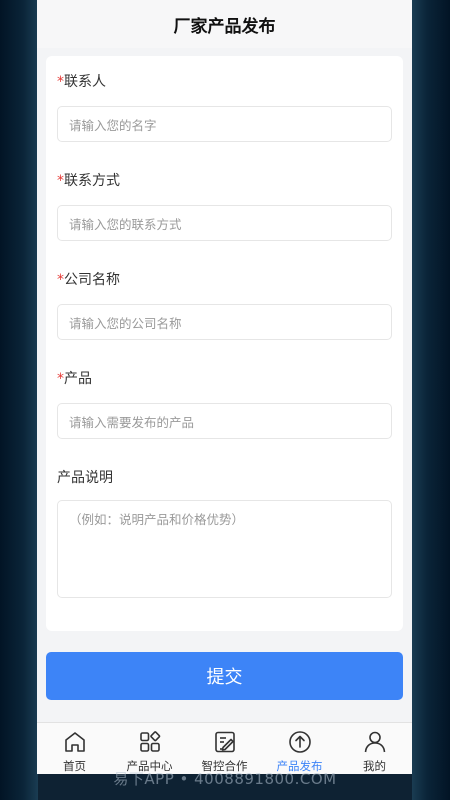 This screenshot has width=450, height=800. I want to click on phone-field: *联系方式 请输入您的联系方式, so click(224, 206).